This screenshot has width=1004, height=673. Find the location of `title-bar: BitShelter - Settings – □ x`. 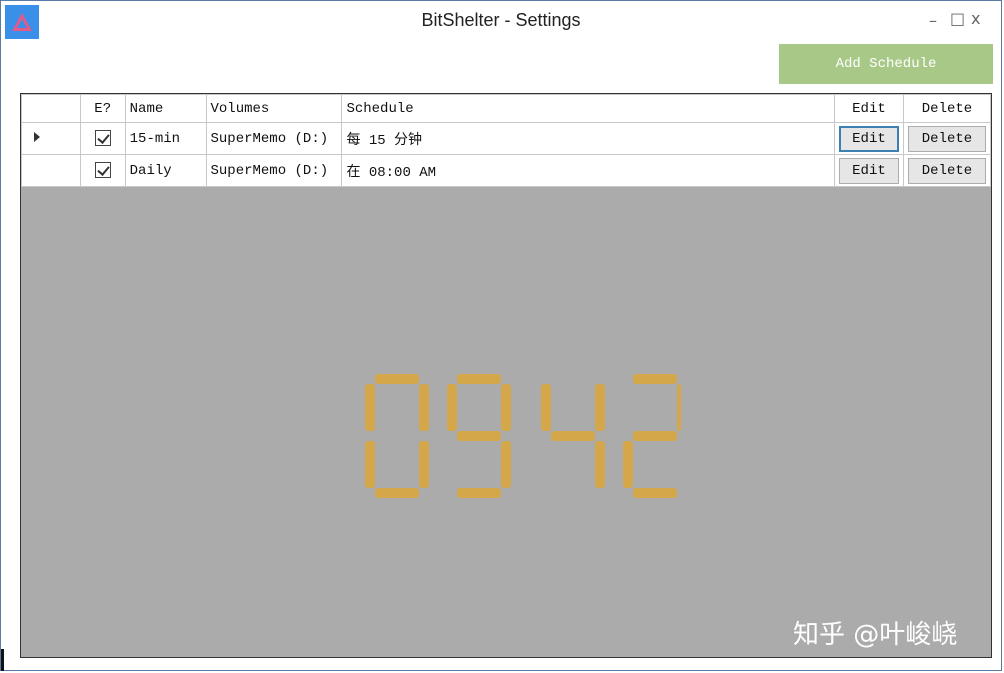

title-bar: BitShelter - Settings – □ x is located at coordinates (501, 21).